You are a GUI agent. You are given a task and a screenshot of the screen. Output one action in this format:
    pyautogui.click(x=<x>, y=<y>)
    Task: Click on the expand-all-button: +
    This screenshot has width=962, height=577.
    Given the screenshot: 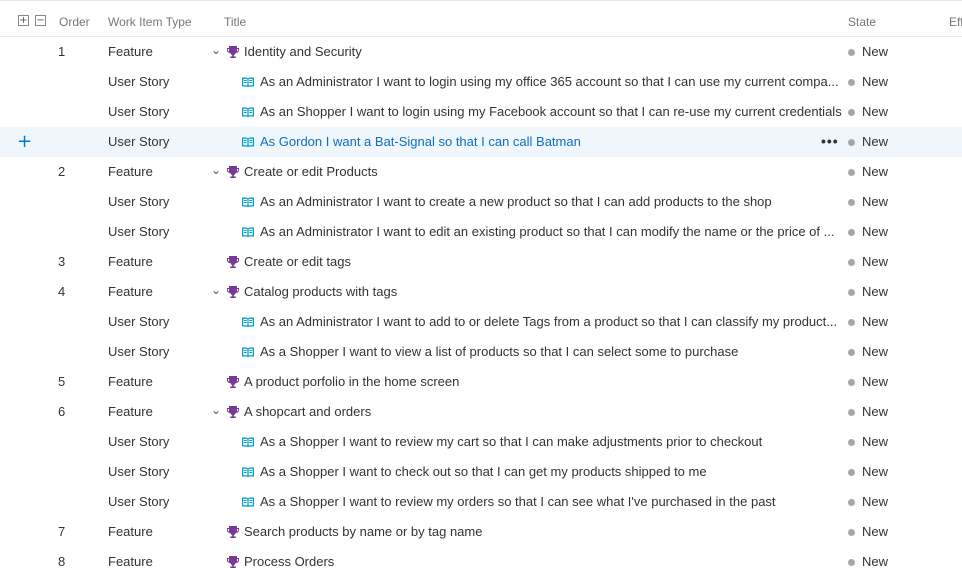 What is the action you would take?
    pyautogui.click(x=23, y=20)
    